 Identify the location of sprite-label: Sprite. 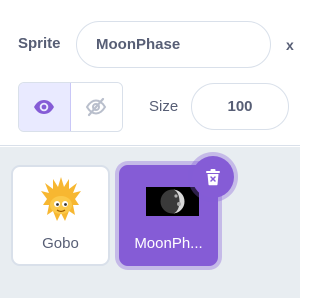
(39, 43).